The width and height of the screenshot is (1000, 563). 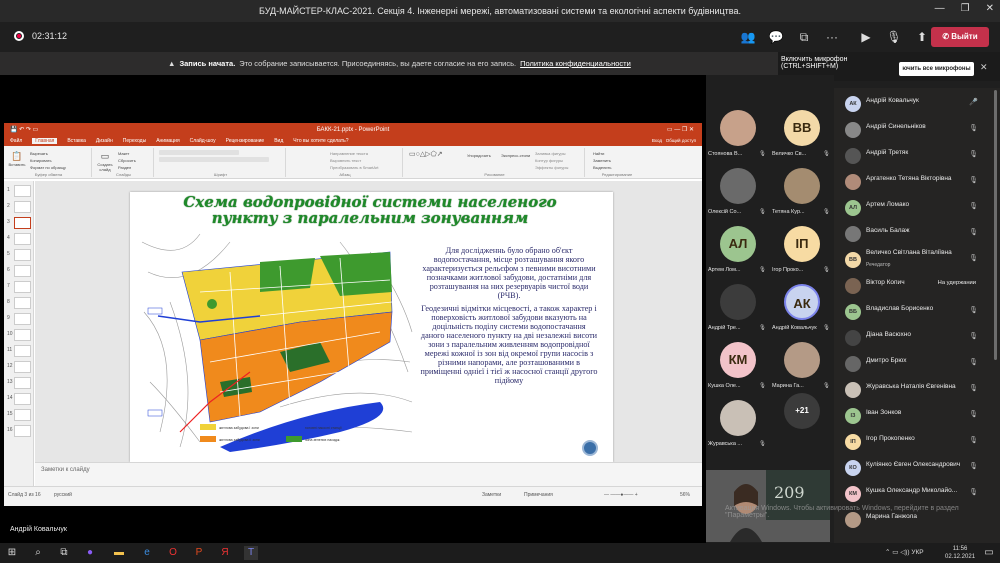 What do you see at coordinates (914, 260) in the screenshot?
I see `participant-row: ВВ Величко Світлана Віталіївна Речедатор 🎙` at bounding box center [914, 260].